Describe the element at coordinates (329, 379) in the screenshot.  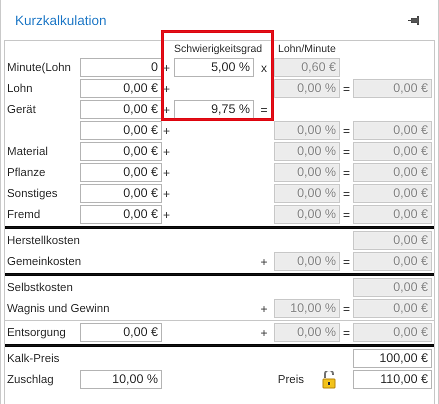
I see `padlock-icon` at that location.